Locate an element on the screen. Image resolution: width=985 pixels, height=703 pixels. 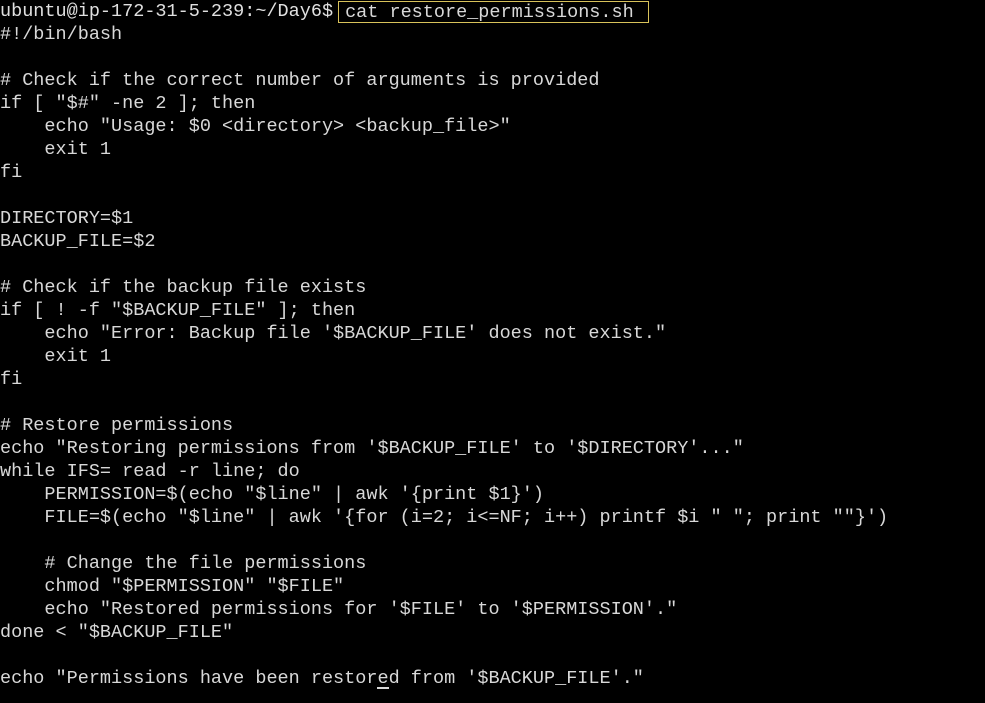
text-cursor is located at coordinates (383, 688).